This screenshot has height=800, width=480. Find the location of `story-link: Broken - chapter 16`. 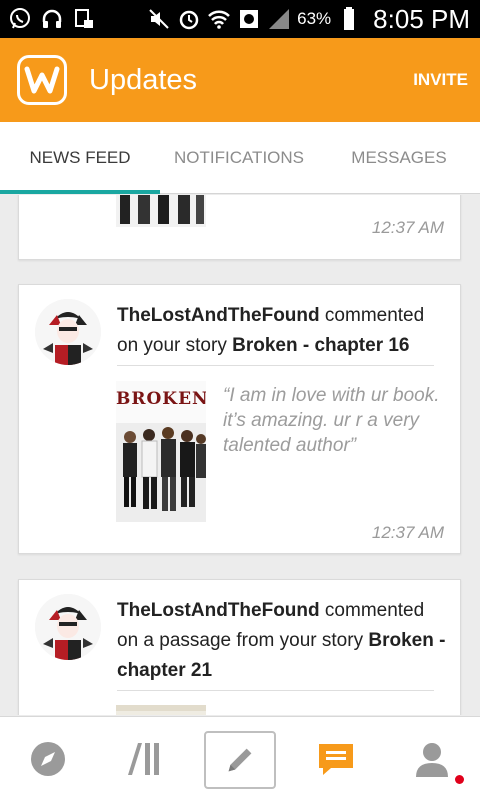

story-link: Broken - chapter 16 is located at coordinates (320, 345).